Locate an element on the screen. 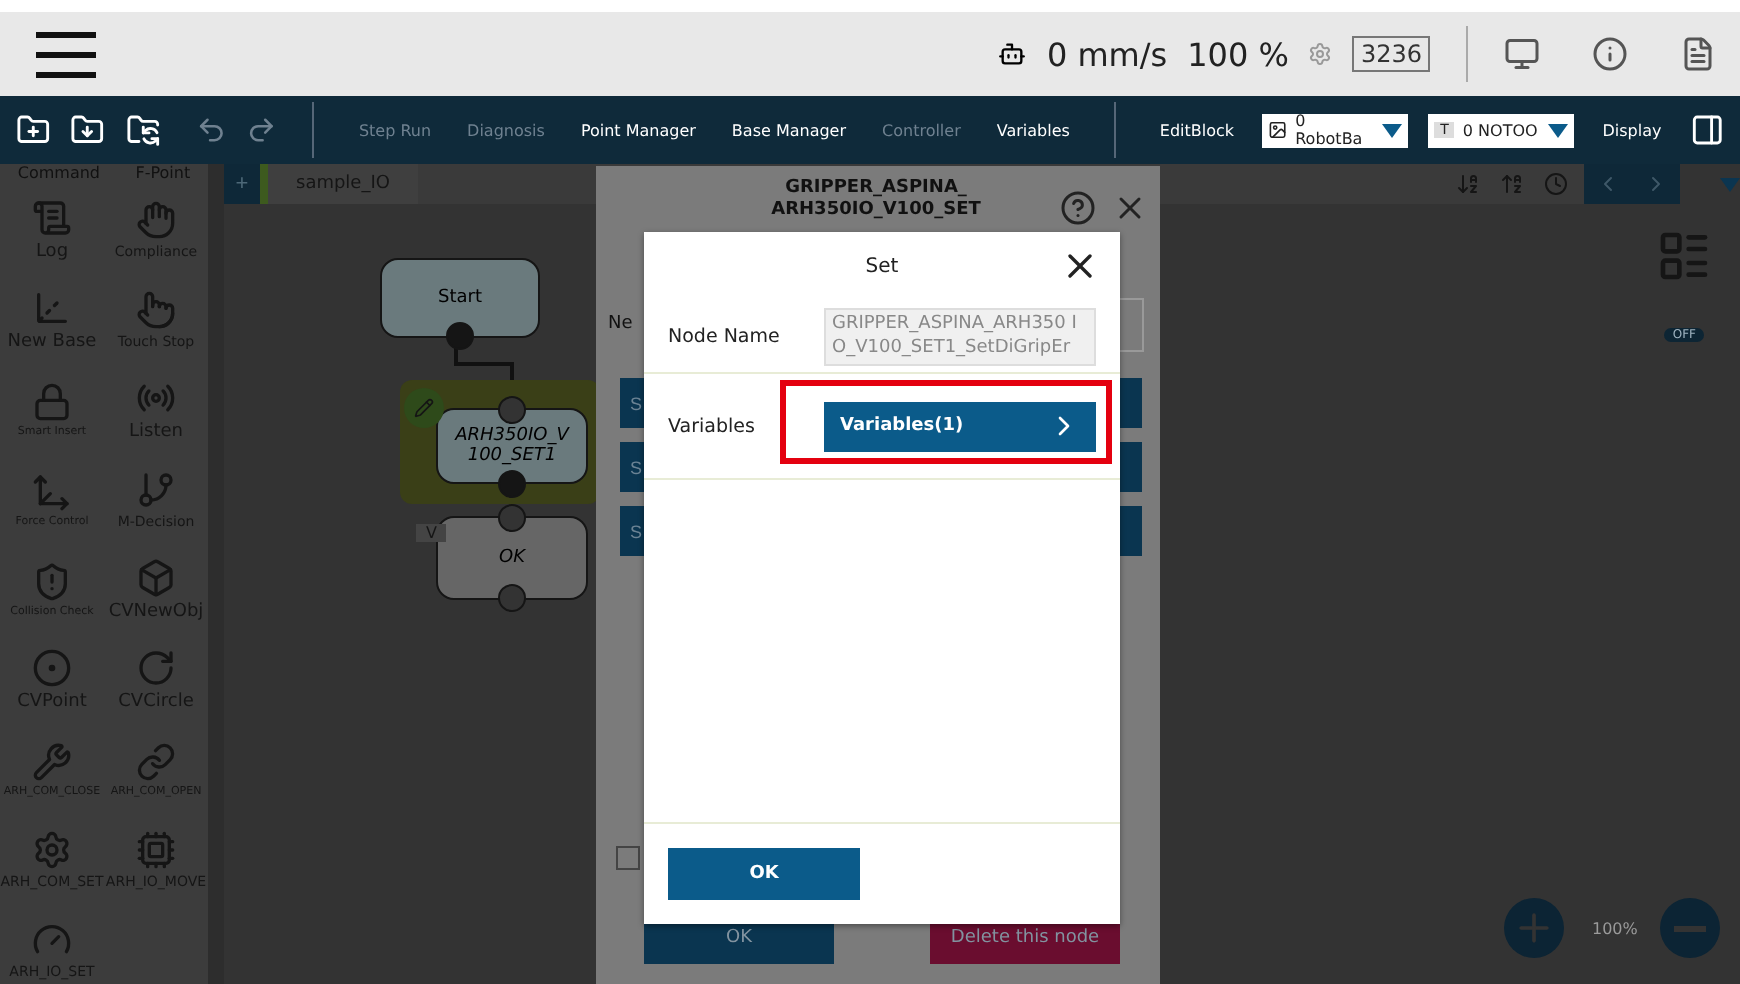 The width and height of the screenshot is (1740, 984). zoom-out-button is located at coordinates (1690, 928).